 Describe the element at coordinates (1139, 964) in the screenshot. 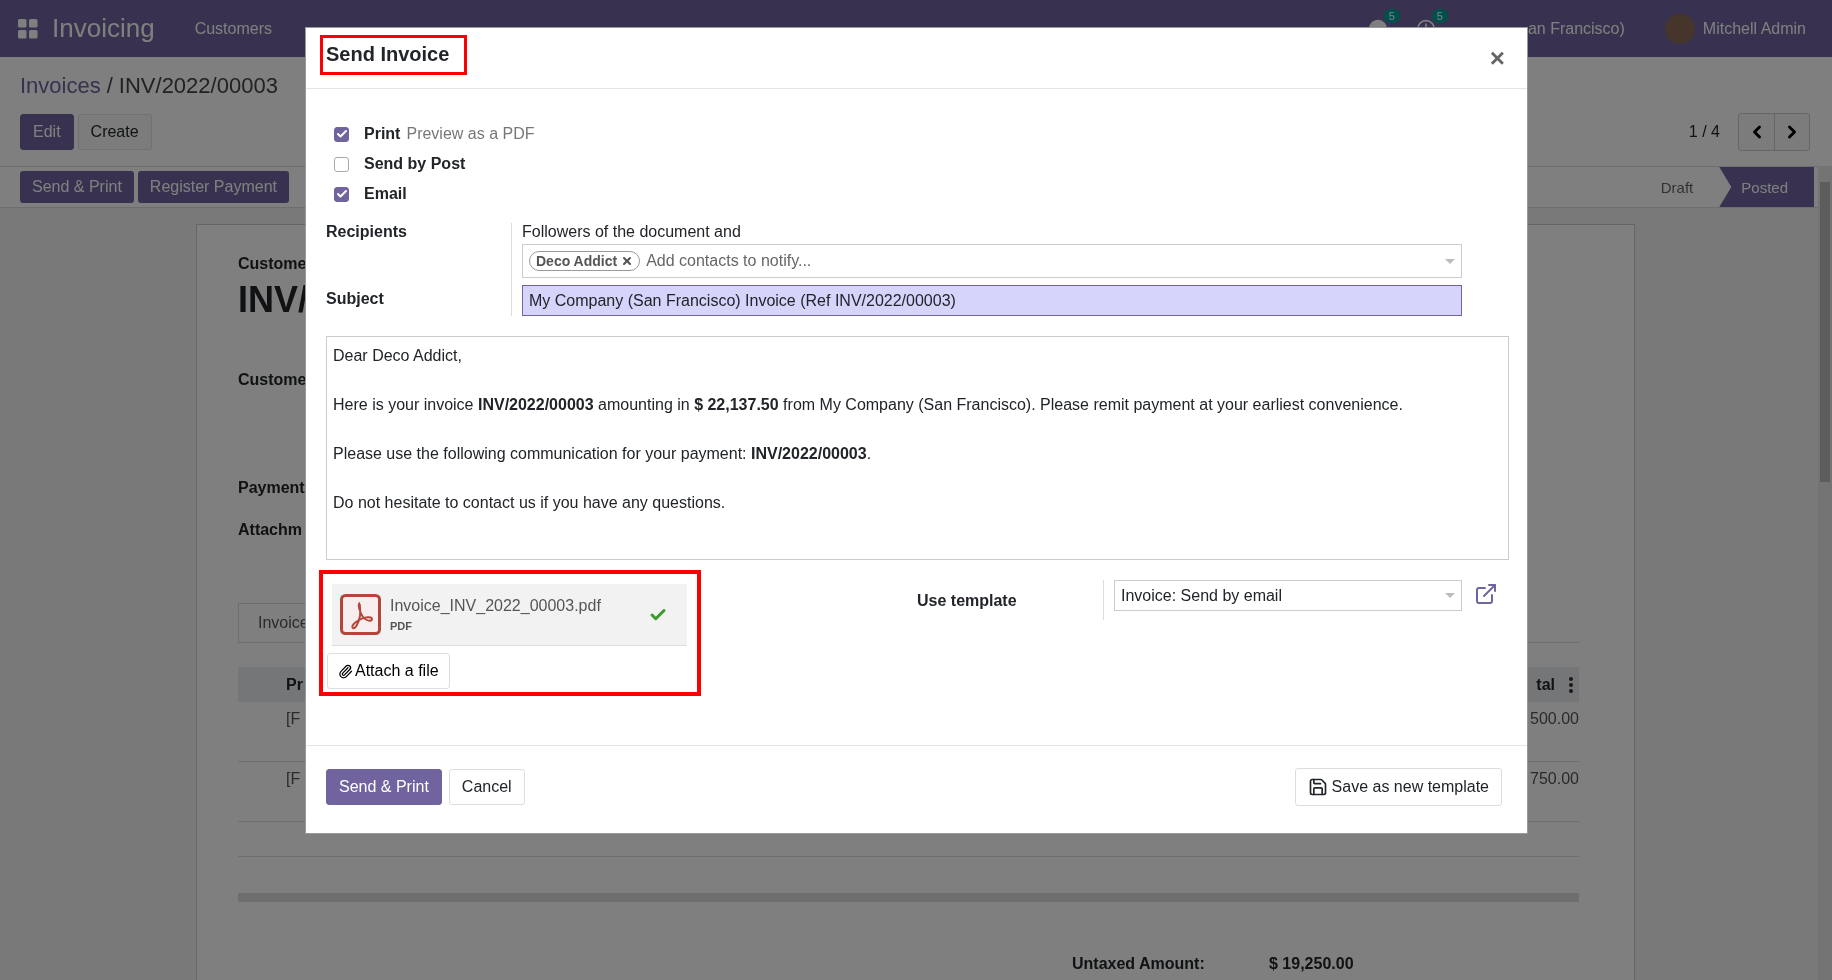

I see `totals-label: Untaxed Amount:` at that location.